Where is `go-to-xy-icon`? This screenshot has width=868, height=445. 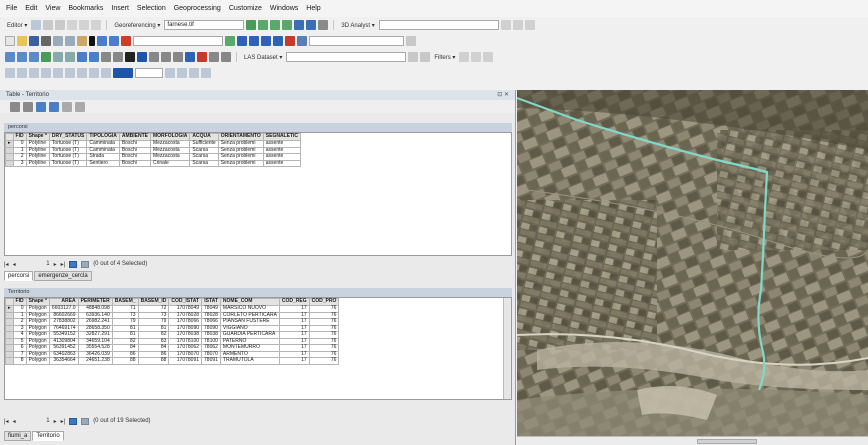 go-to-xy-icon is located at coordinates (214, 57).